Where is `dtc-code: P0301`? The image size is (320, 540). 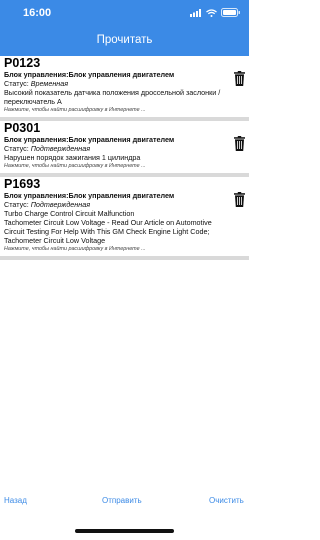 dtc-code: P0301 is located at coordinates (22, 128).